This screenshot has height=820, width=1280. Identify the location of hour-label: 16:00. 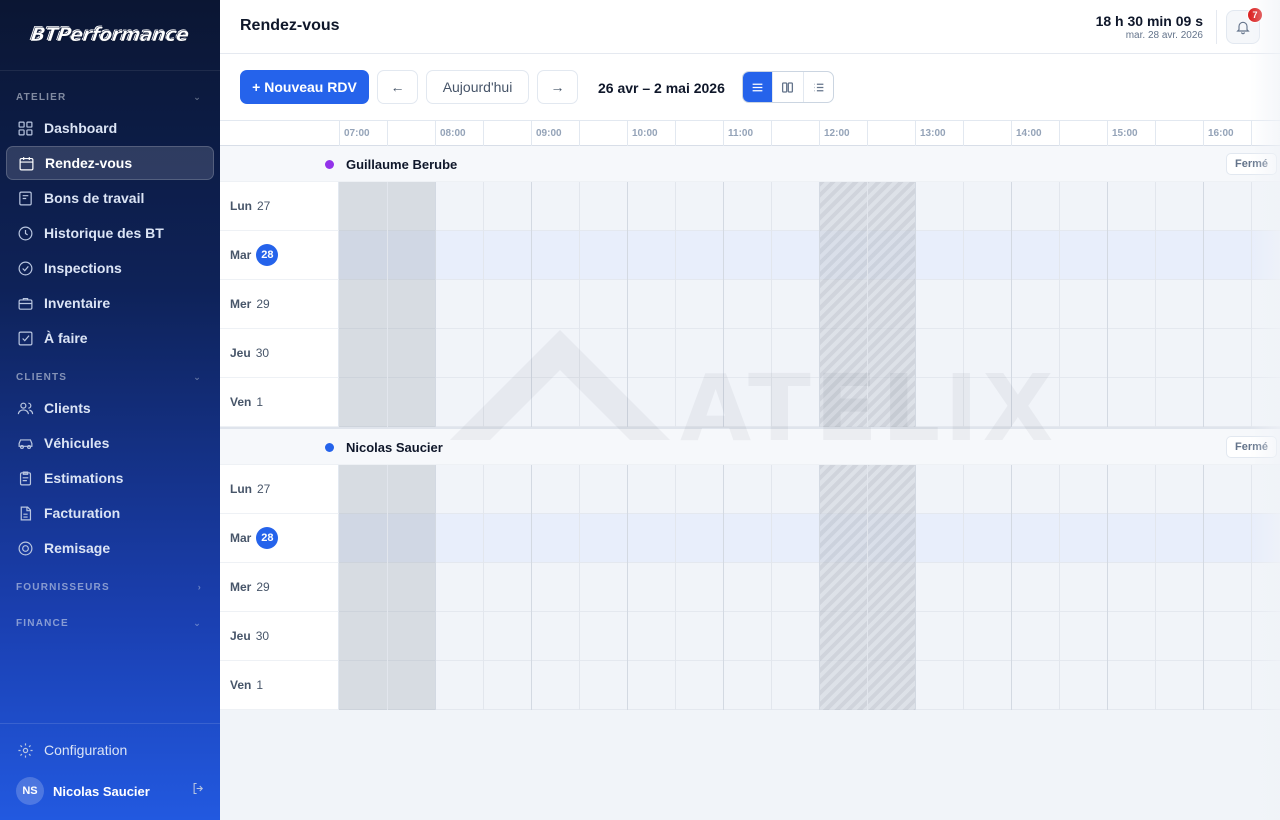
(1221, 133).